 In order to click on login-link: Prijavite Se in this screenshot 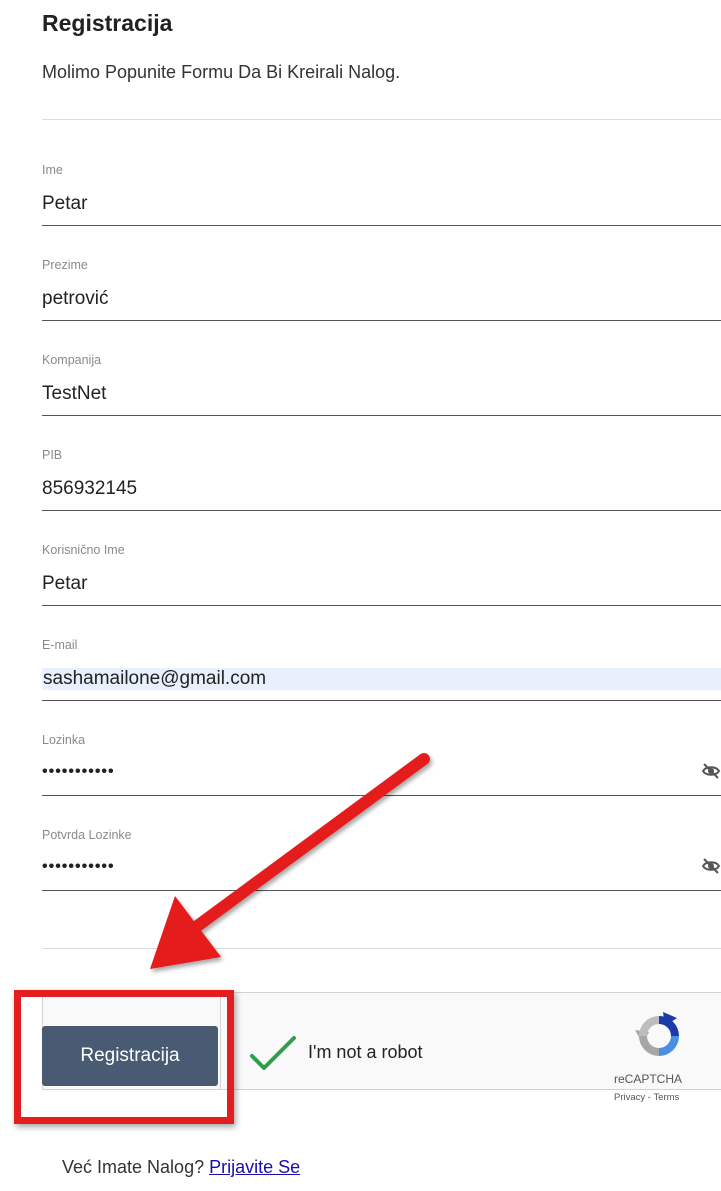, I will do `click(254, 1167)`.